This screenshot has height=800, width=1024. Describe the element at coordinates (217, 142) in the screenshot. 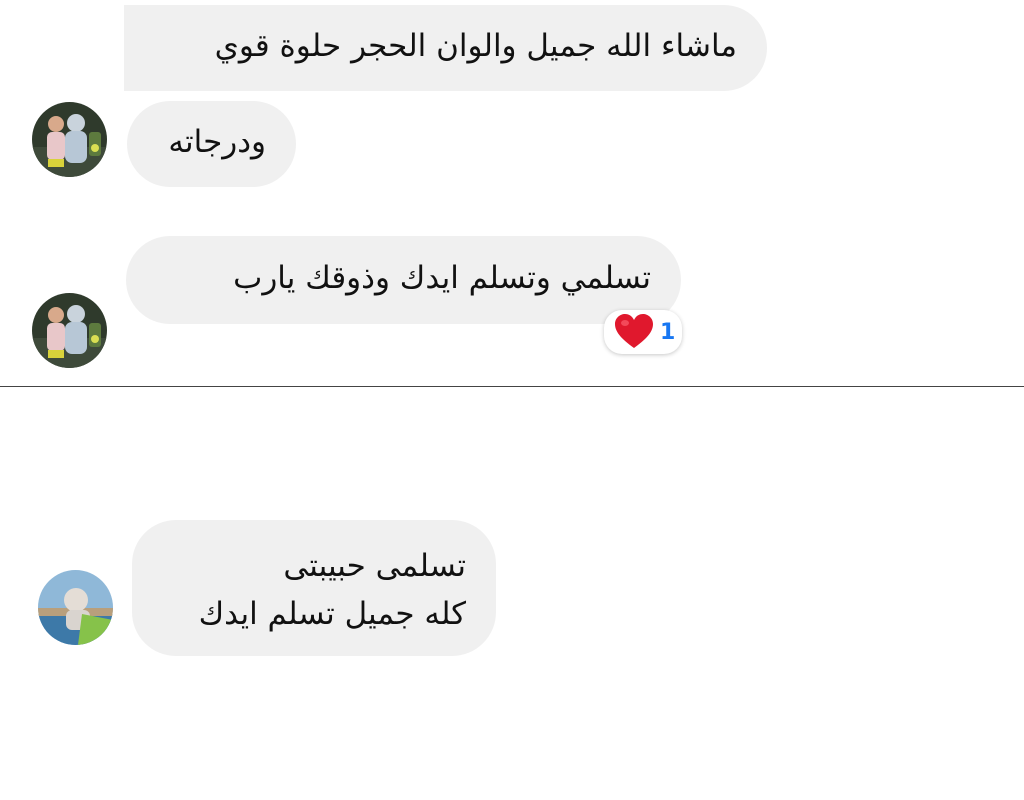

I see `message-text: ودرجاته` at that location.